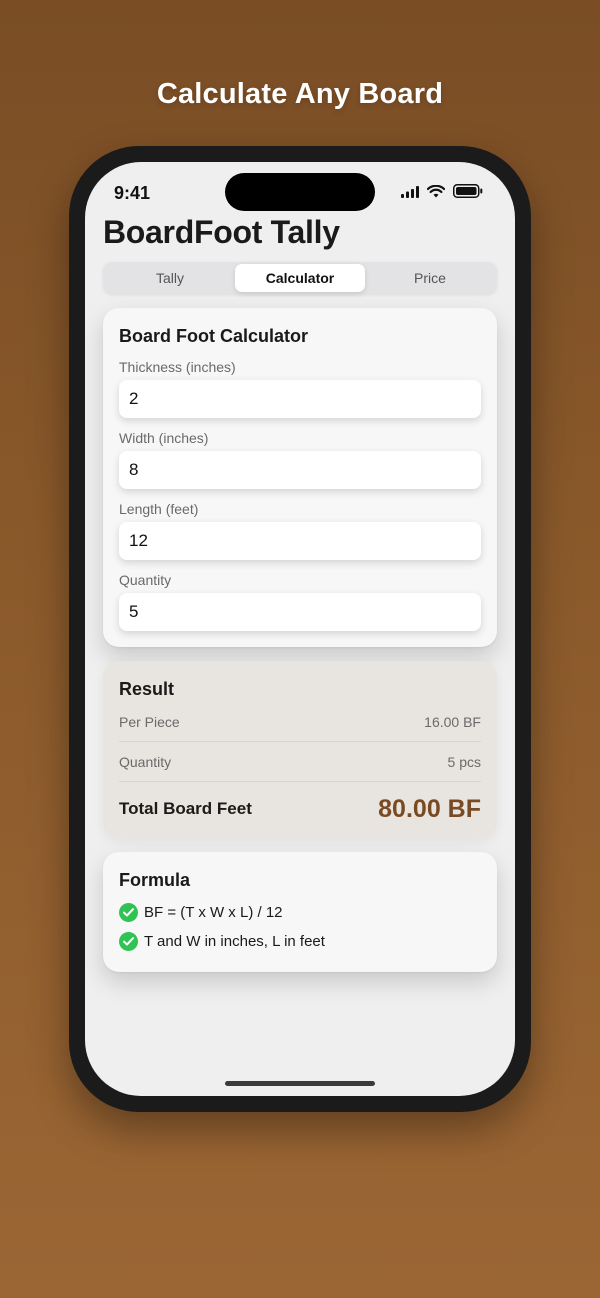 This screenshot has height=1298, width=600. Describe the element at coordinates (234, 941) in the screenshot. I see `formula-units-text: T and W in inches, L in feet` at that location.